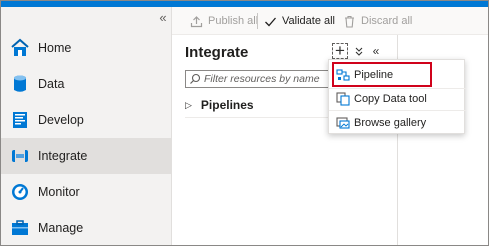  I want to click on validate-all-label: Validate all, so click(308, 21).